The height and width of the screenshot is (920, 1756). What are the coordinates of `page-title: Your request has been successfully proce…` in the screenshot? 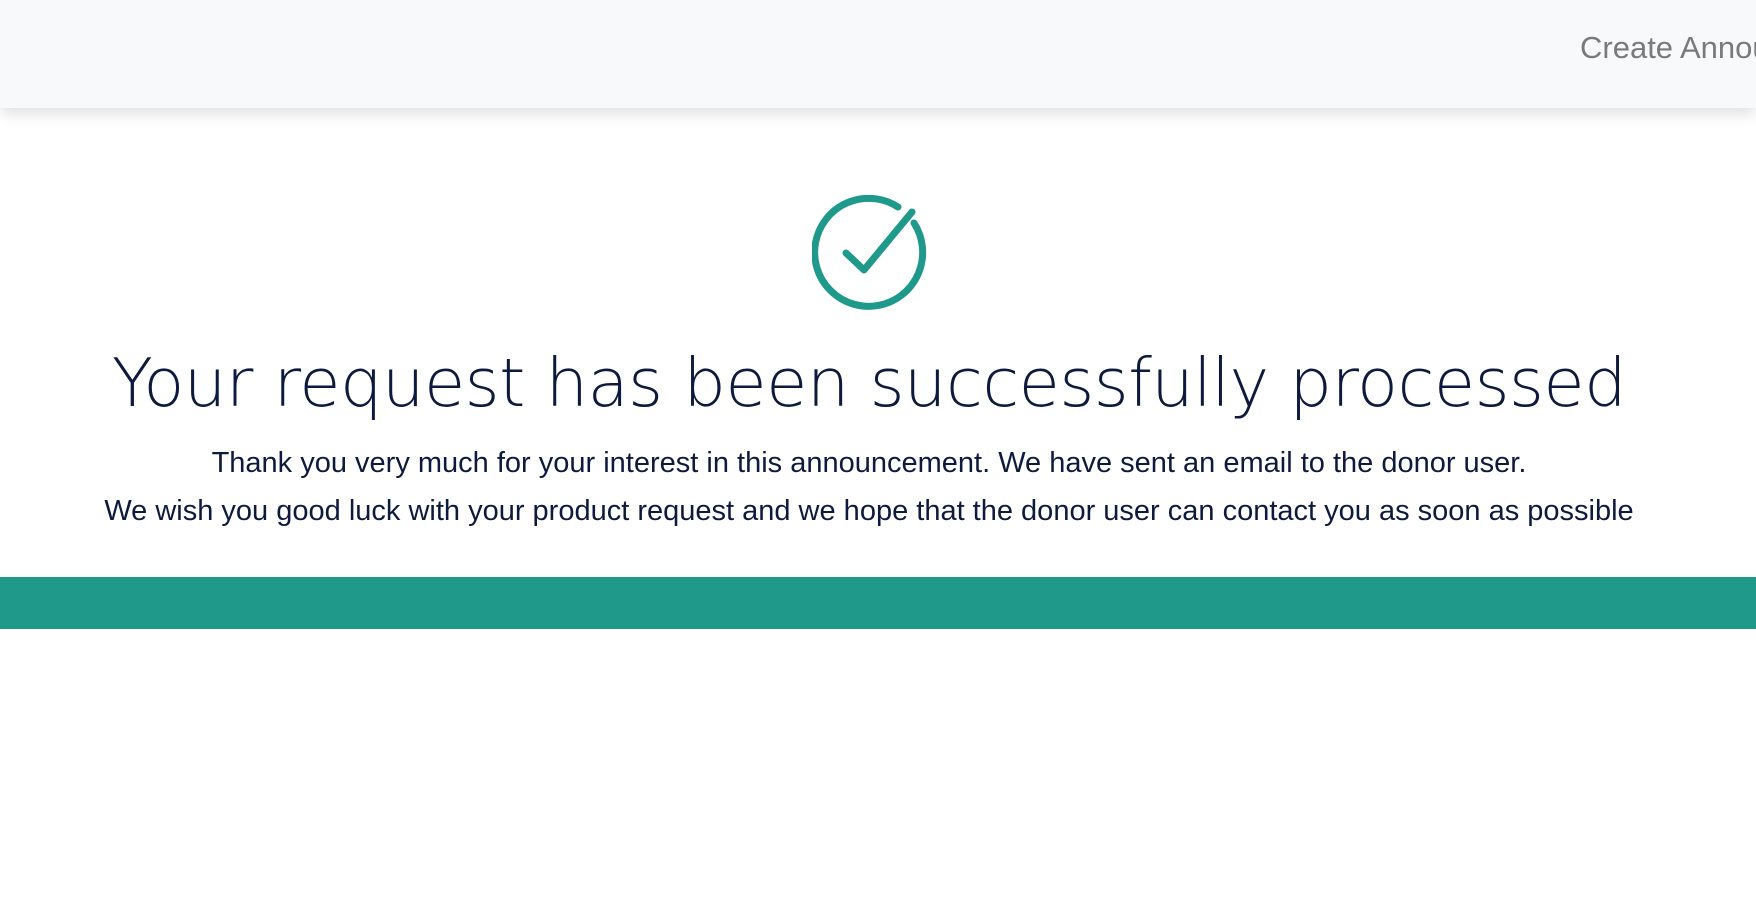 It's located at (869, 383).